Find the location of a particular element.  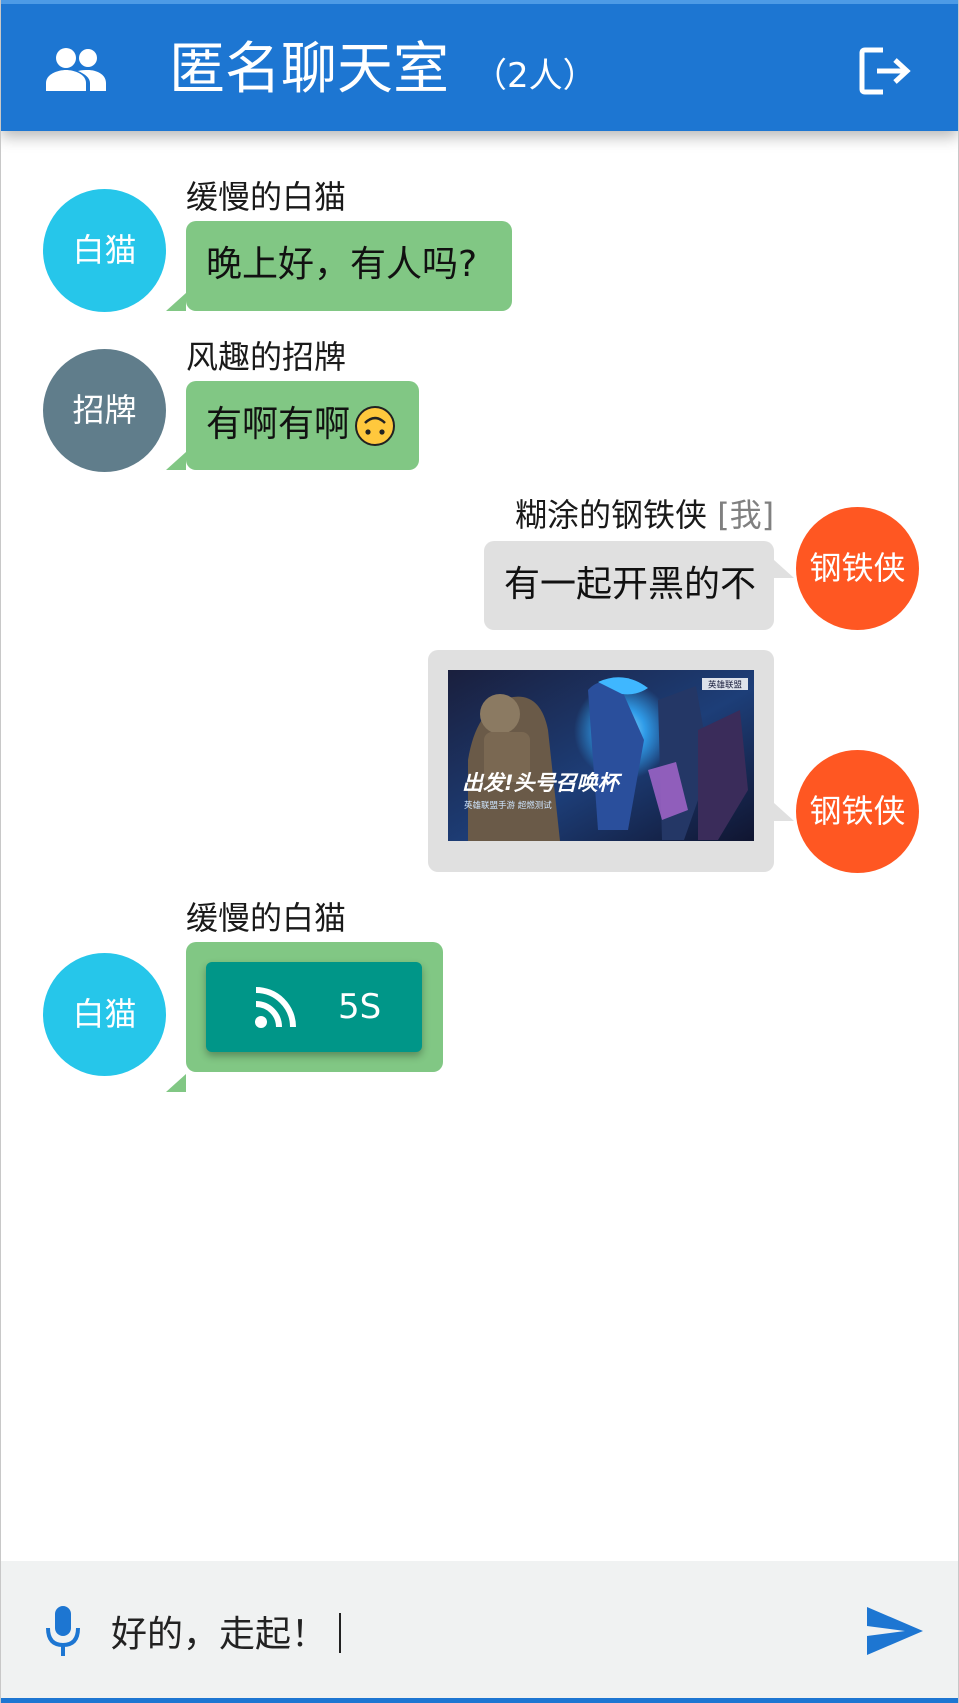

voice-duration: 5S is located at coordinates (360, 1007).